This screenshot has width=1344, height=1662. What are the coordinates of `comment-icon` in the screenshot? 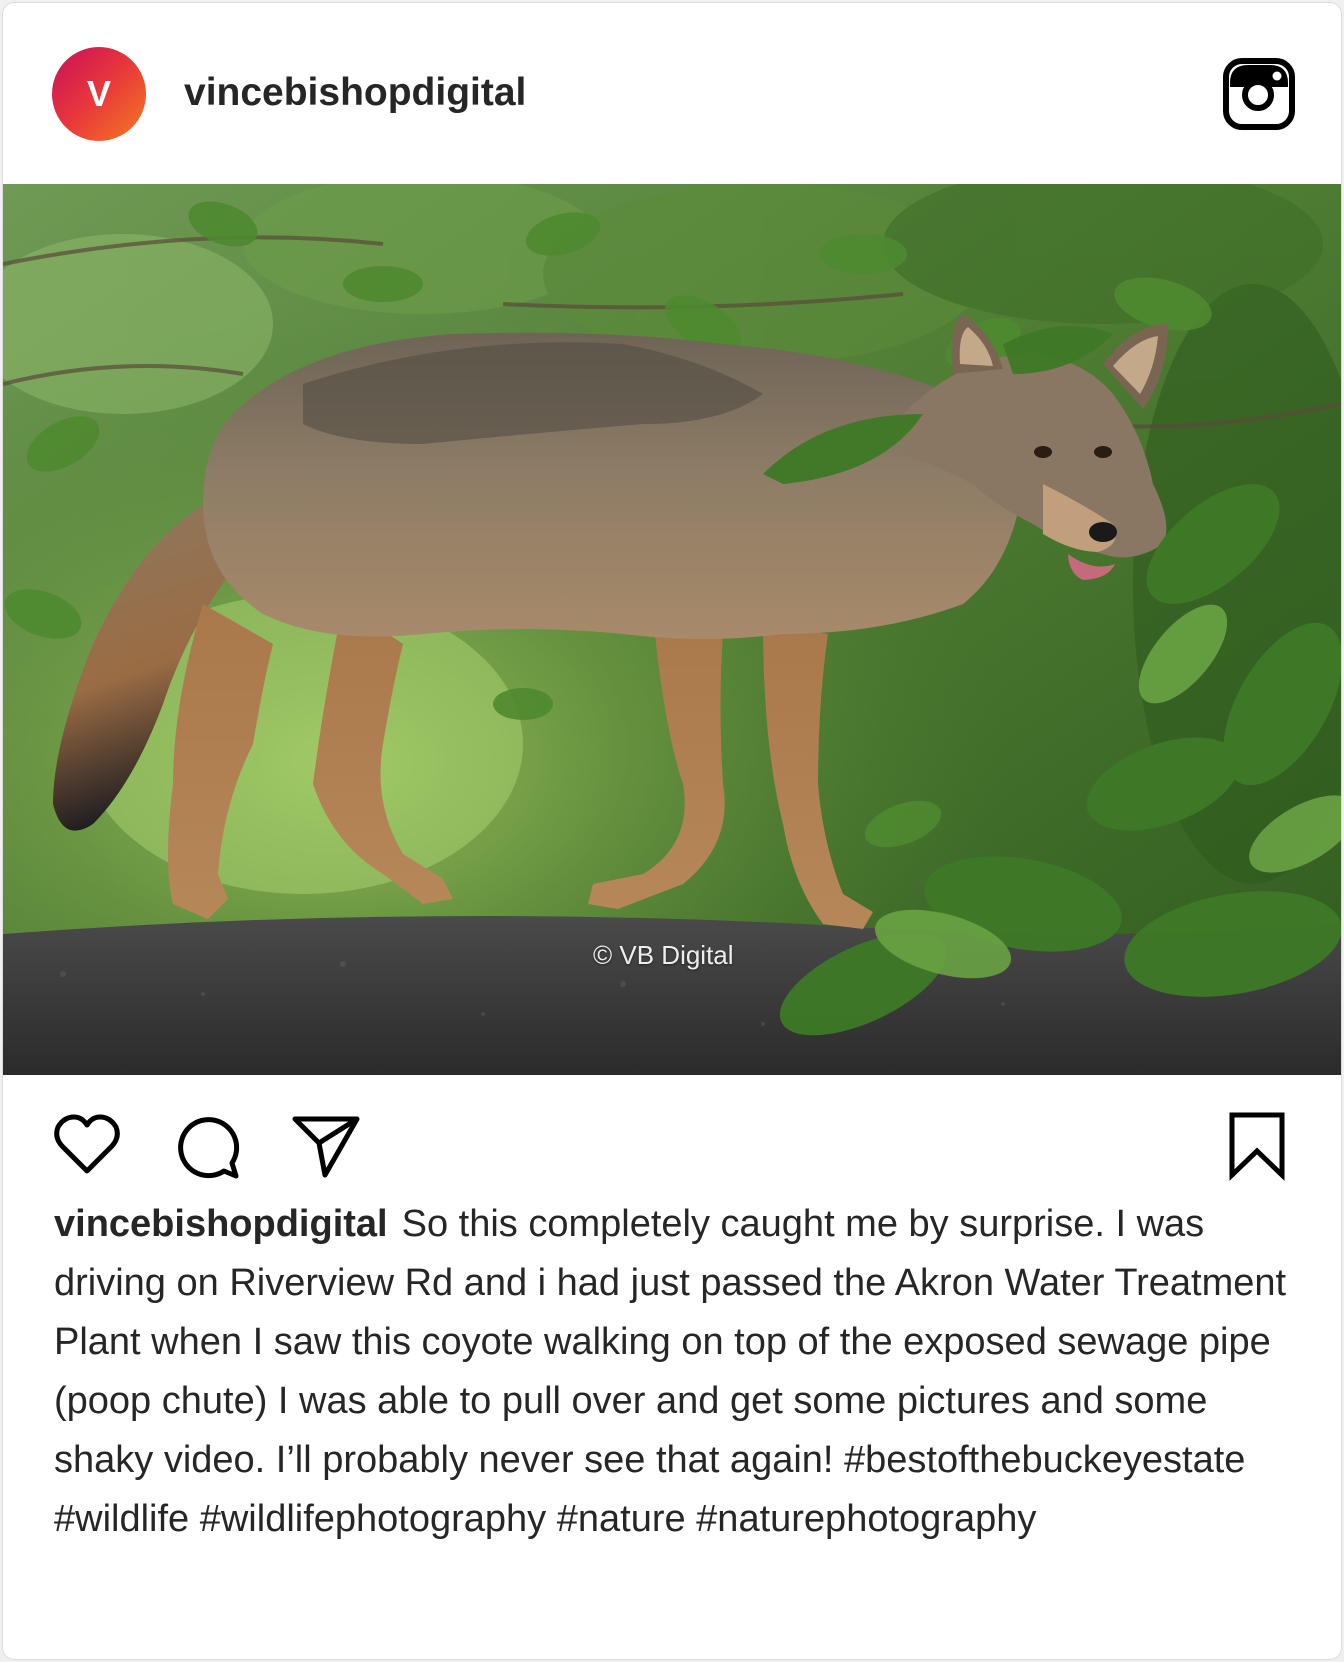 It's located at (207, 1146).